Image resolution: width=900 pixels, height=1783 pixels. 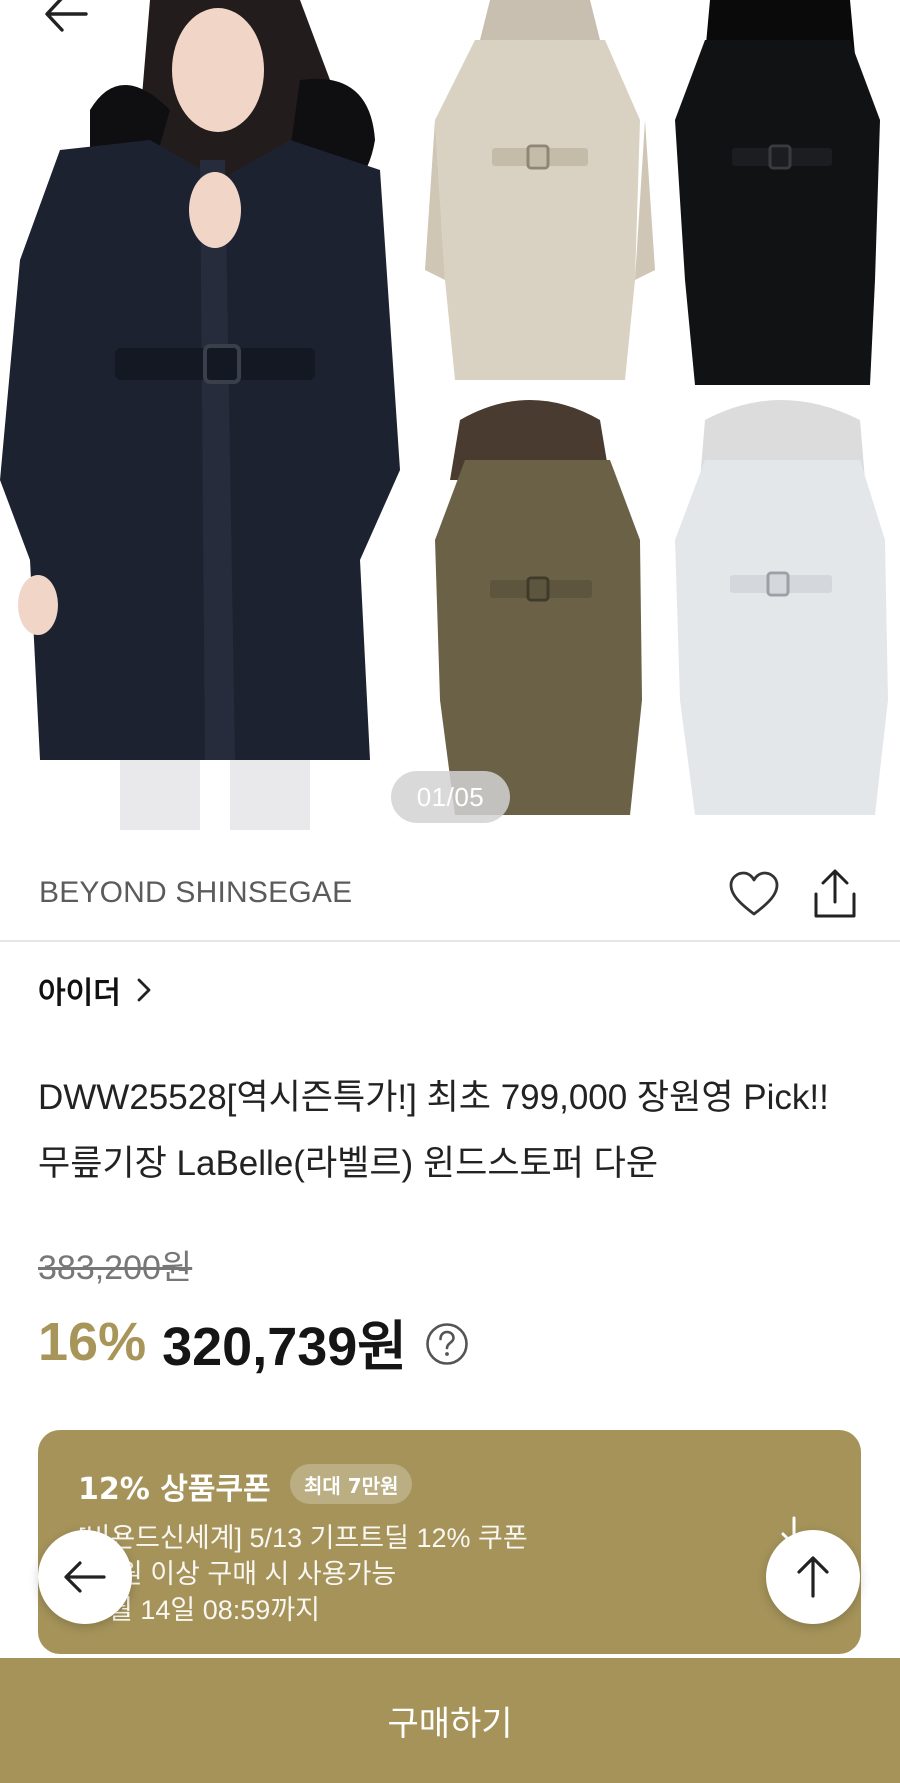 What do you see at coordinates (540, 610) in the screenshot?
I see `coat-olive-photo` at bounding box center [540, 610].